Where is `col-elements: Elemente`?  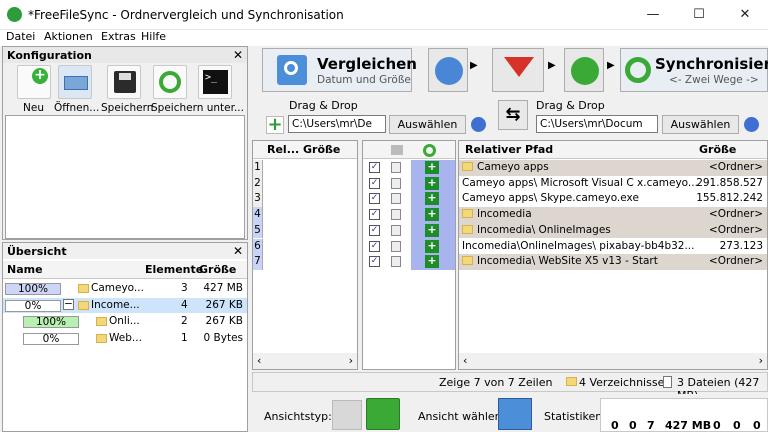 col-elements: Elemente is located at coordinates (174, 270).